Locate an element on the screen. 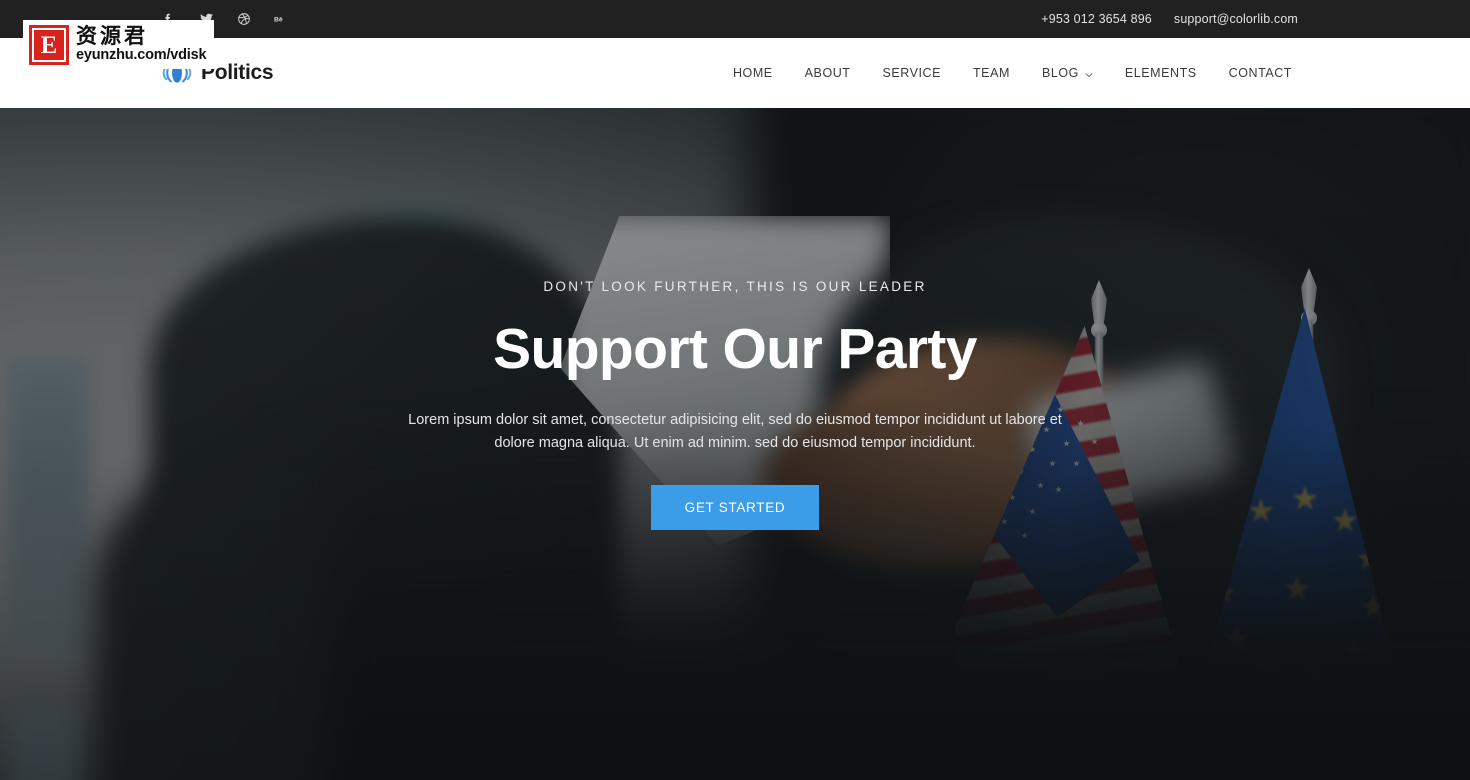 The image size is (1470, 780). nav-item-elements: ELEMENTS is located at coordinates (1161, 73).